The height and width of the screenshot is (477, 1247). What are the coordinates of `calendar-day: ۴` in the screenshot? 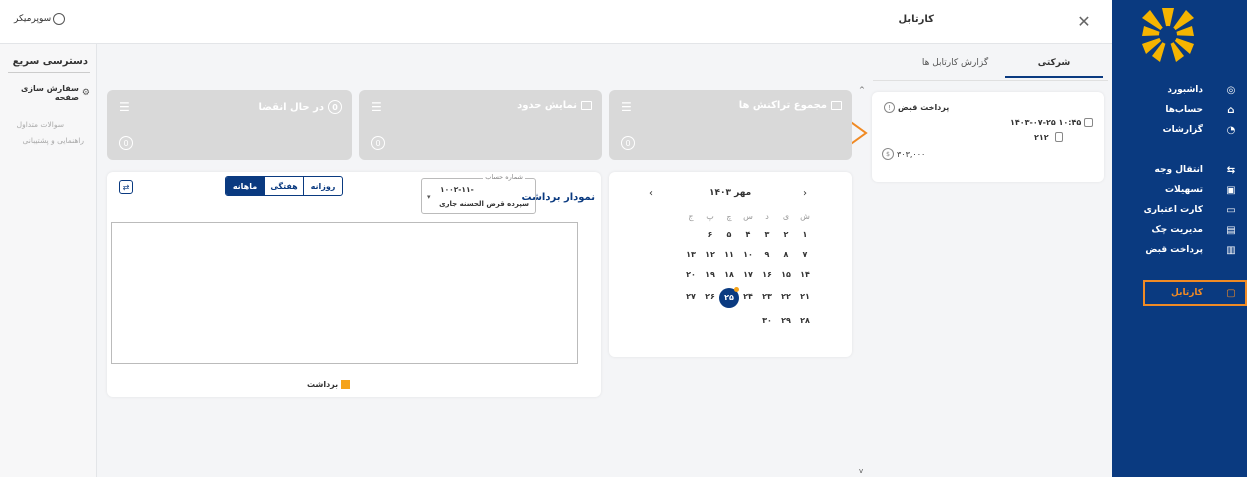 It's located at (748, 237).